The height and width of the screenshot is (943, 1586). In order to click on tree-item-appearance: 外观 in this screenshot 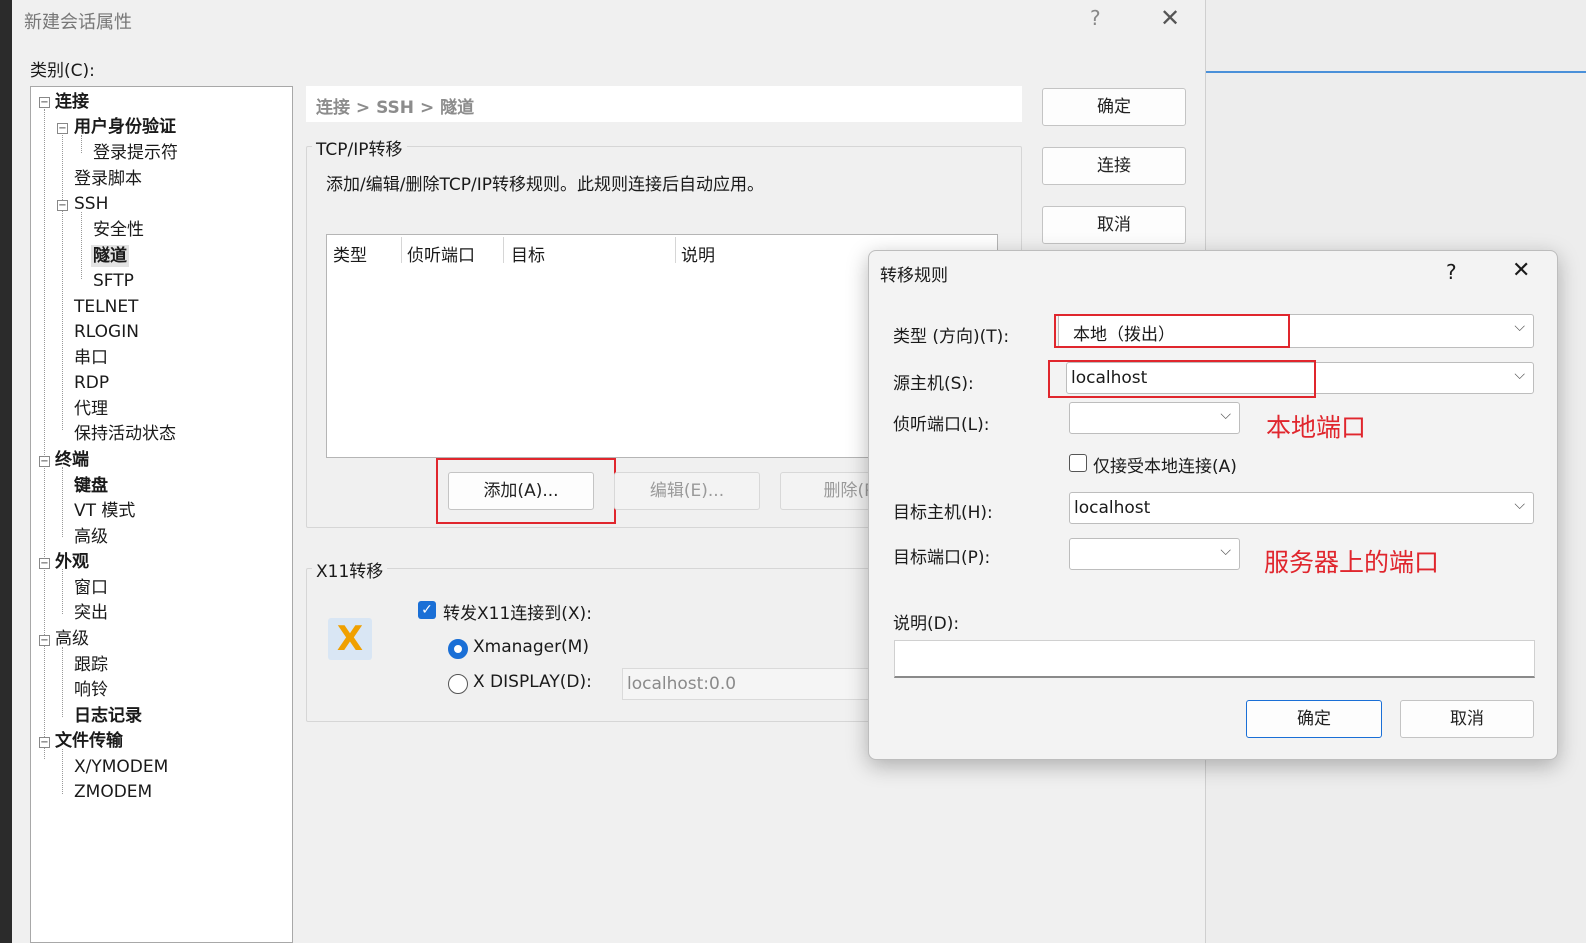, I will do `click(72, 562)`.